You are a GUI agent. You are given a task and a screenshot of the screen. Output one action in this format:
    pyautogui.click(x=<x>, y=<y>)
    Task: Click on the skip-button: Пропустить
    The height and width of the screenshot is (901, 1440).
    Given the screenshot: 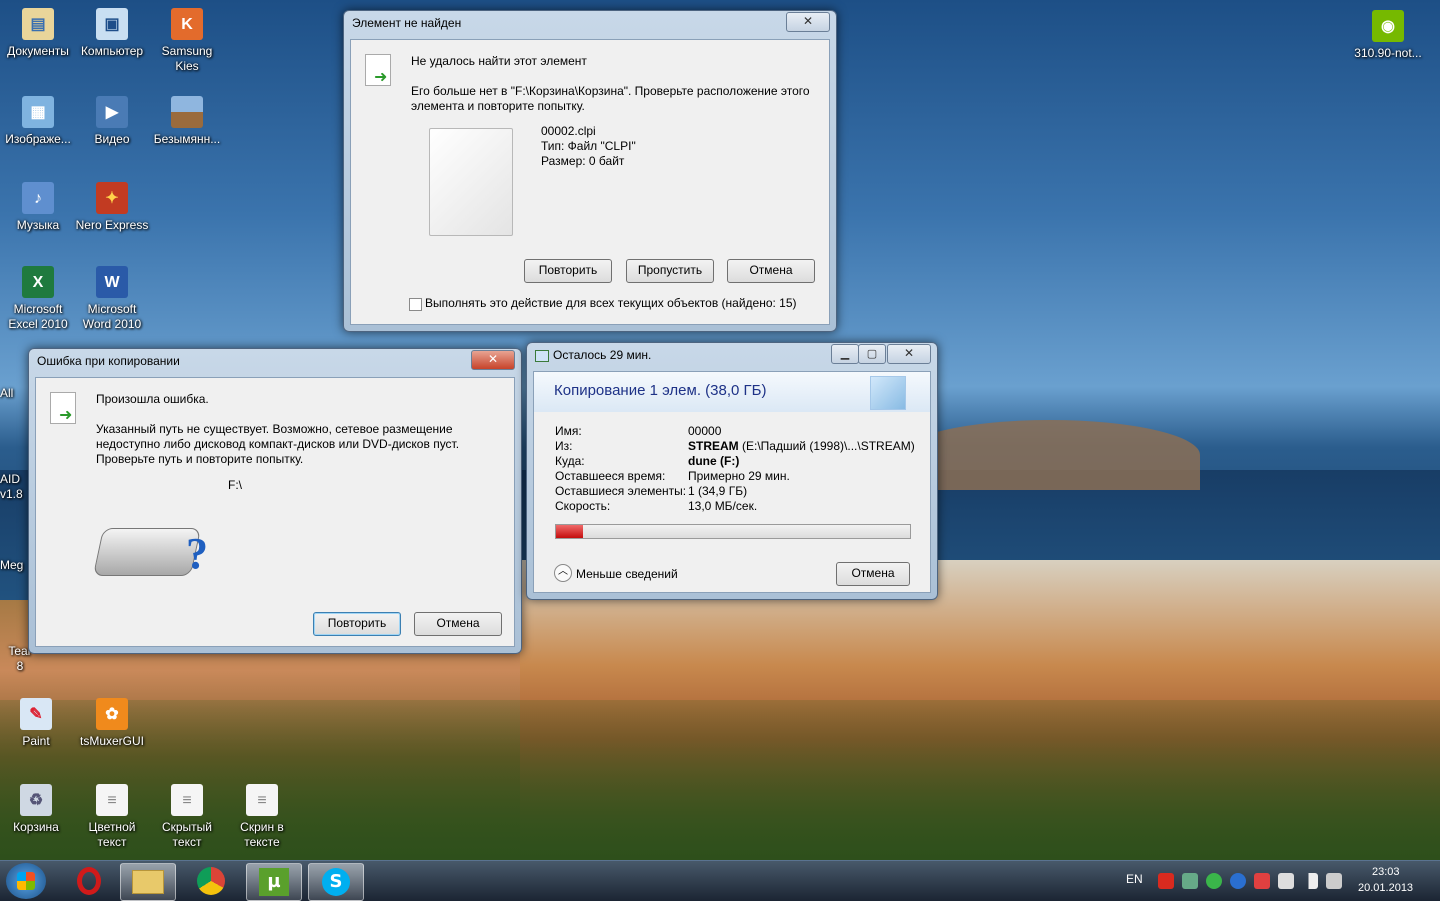 What is the action you would take?
    pyautogui.click(x=670, y=271)
    